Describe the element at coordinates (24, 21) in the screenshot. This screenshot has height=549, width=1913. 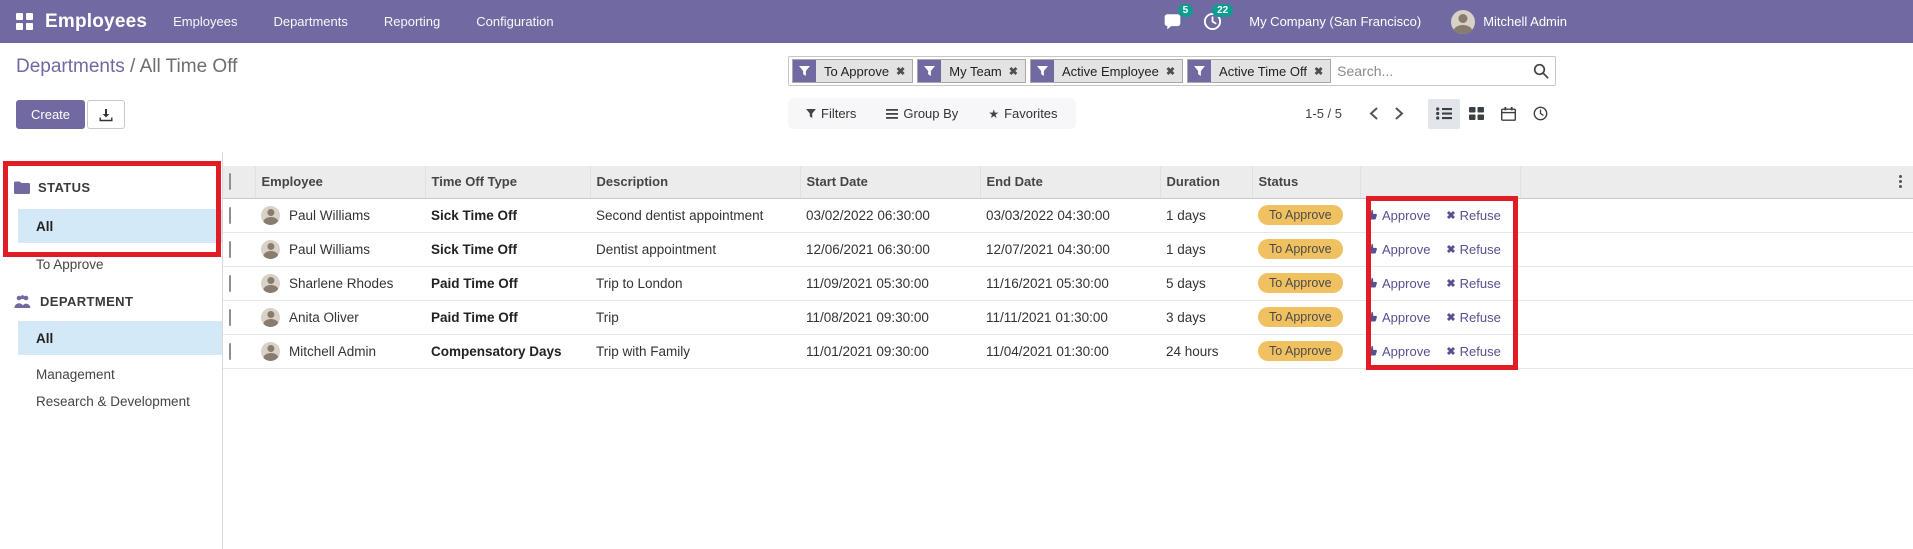
I see `apps-menu-icon` at that location.